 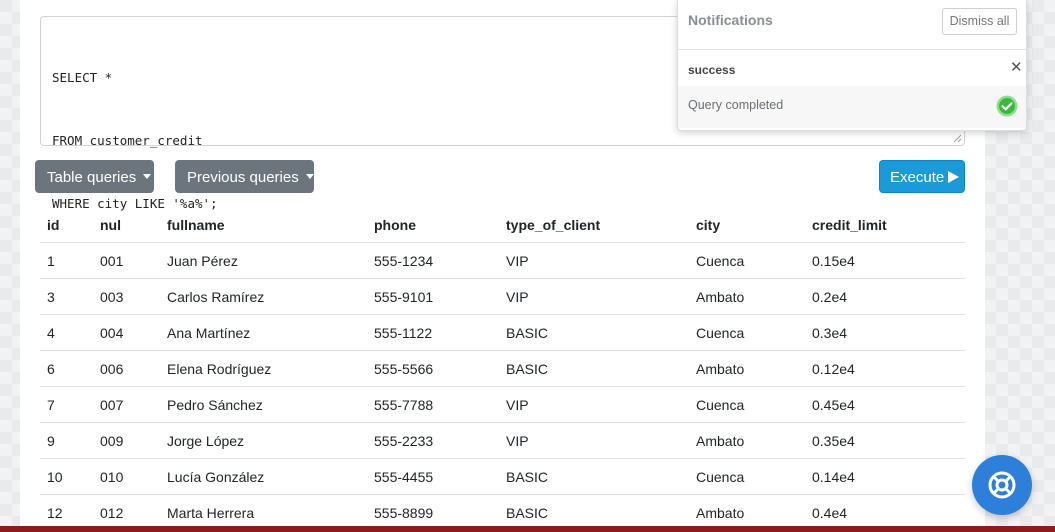 I want to click on check-circle-icon, so click(x=1007, y=106).